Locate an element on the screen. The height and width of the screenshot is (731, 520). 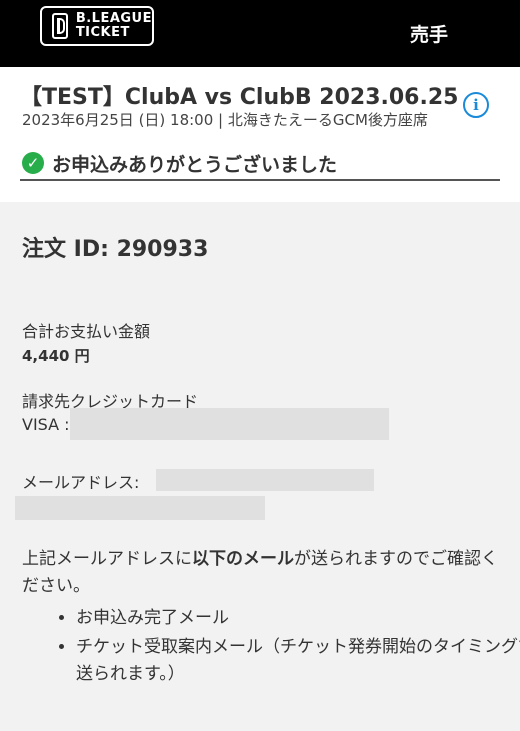
confirmation-banner: ✓ お申込みありがとうございました is located at coordinates (260, 164).